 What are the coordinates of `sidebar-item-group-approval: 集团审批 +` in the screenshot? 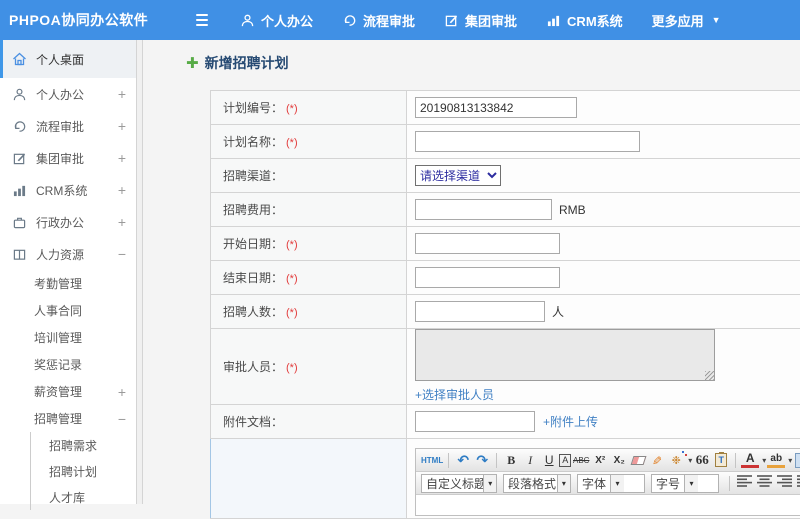 It's located at (68, 158).